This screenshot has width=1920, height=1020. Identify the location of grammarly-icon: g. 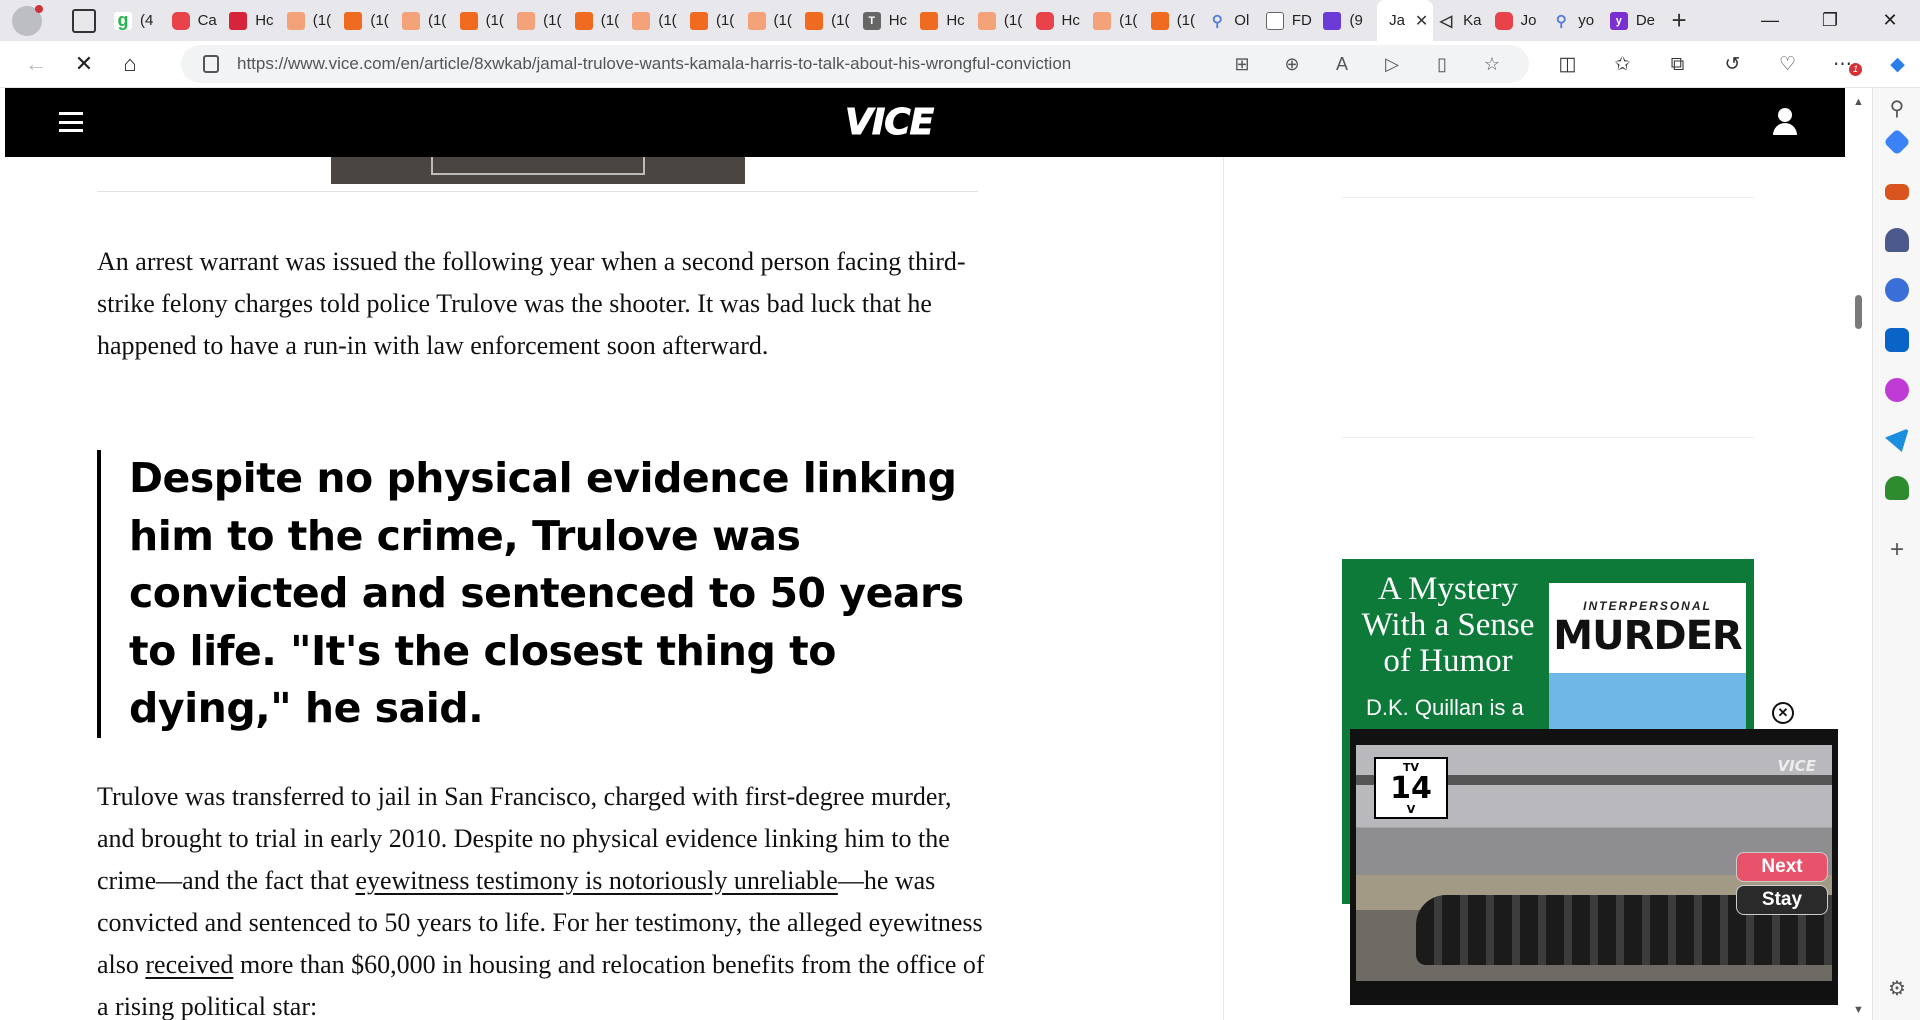
(123, 20).